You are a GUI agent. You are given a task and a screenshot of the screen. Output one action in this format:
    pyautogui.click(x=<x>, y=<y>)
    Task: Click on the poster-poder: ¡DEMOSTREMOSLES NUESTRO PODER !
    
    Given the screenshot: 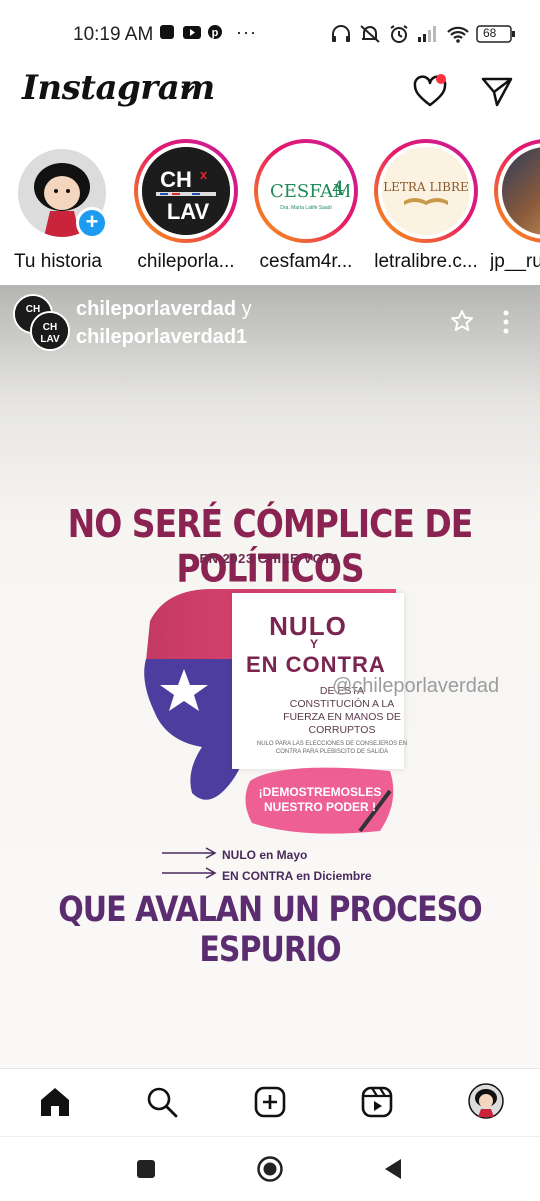 What is the action you would take?
    pyautogui.click(x=320, y=799)
    